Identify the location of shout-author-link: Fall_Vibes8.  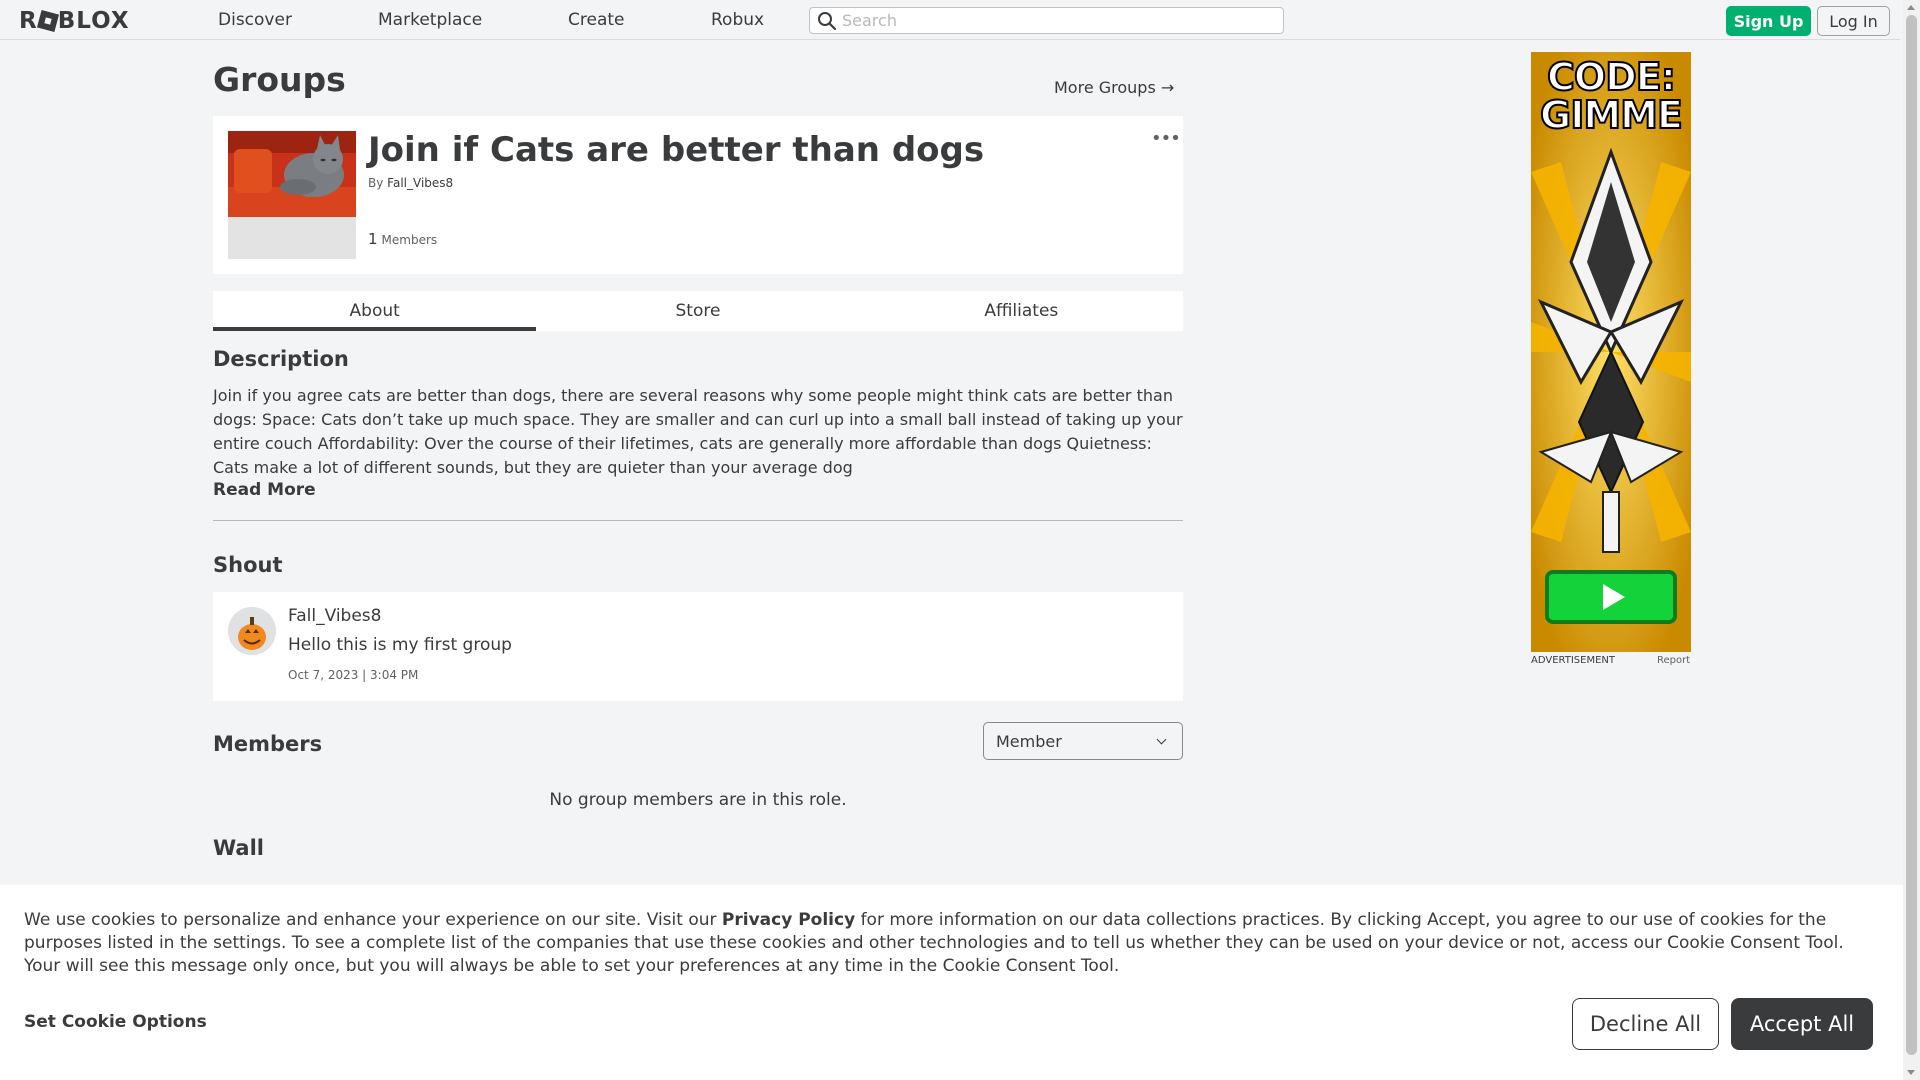
(334, 616).